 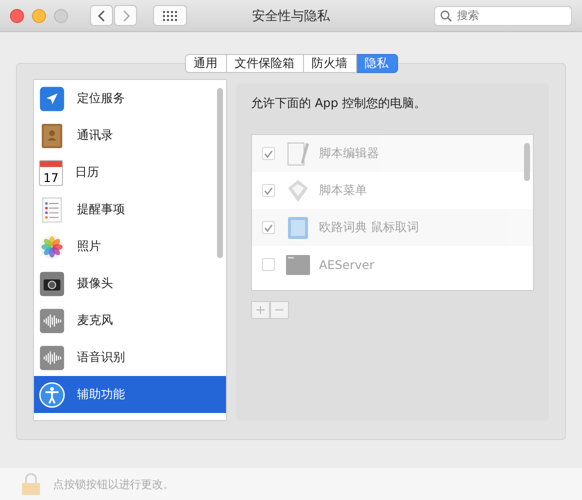 What do you see at coordinates (52, 395) in the screenshot?
I see `accessibility-icon` at bounding box center [52, 395].